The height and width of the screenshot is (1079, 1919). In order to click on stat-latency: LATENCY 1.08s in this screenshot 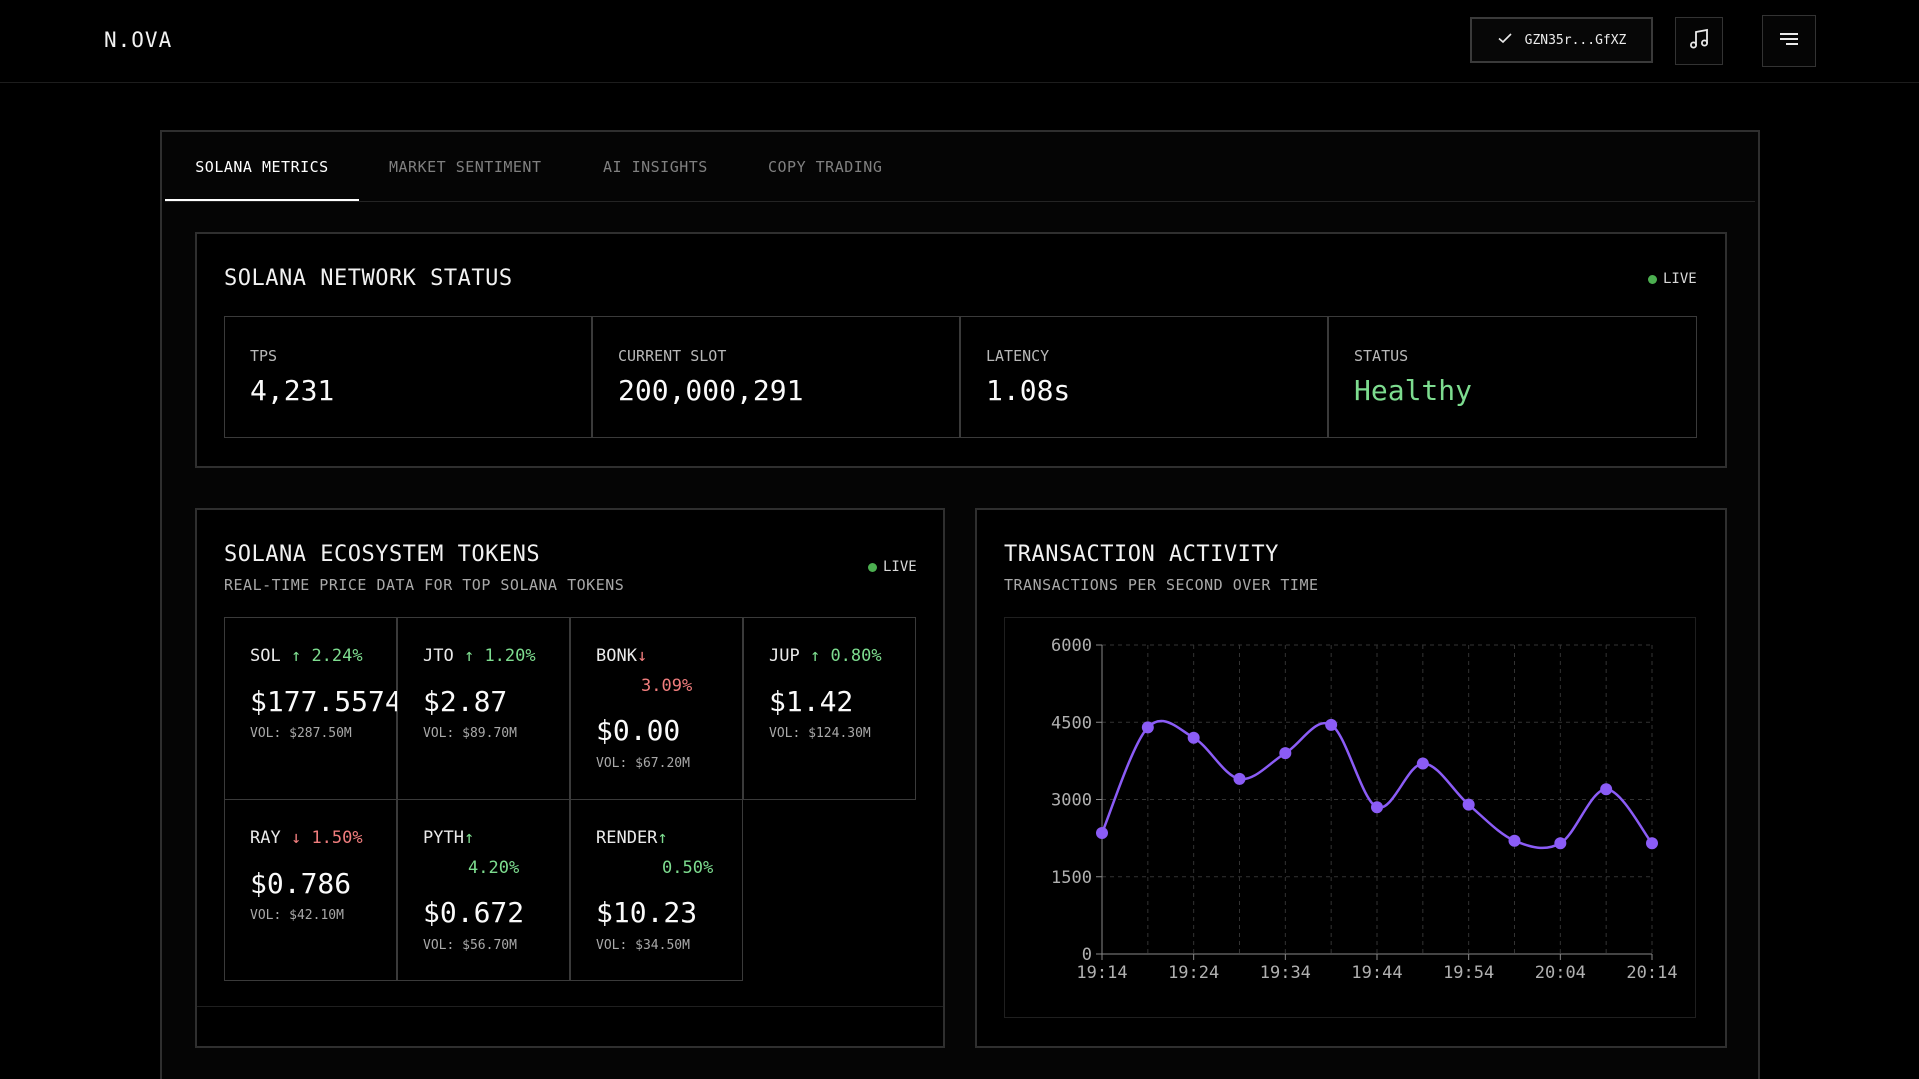, I will do `click(1144, 377)`.